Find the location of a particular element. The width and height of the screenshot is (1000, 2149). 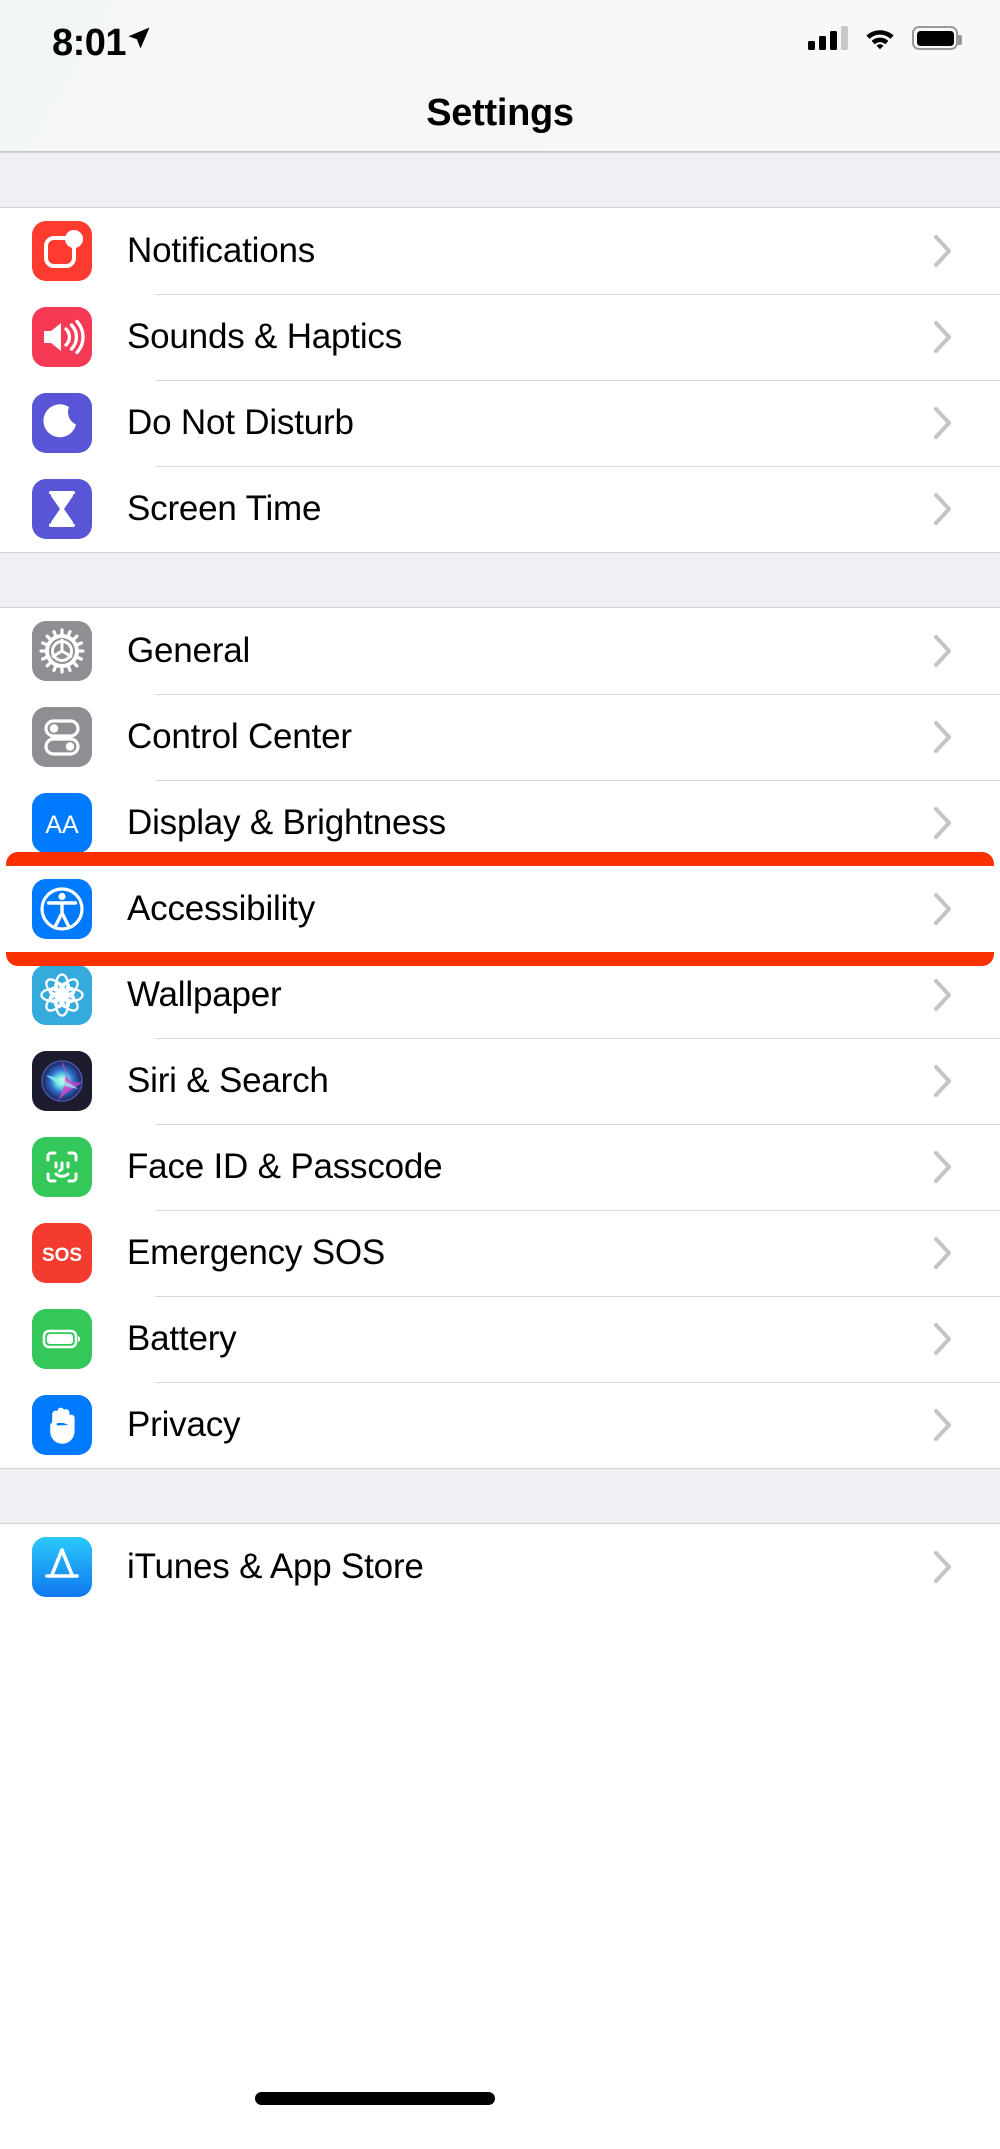

status-bar-time: 8:01 is located at coordinates (89, 43).